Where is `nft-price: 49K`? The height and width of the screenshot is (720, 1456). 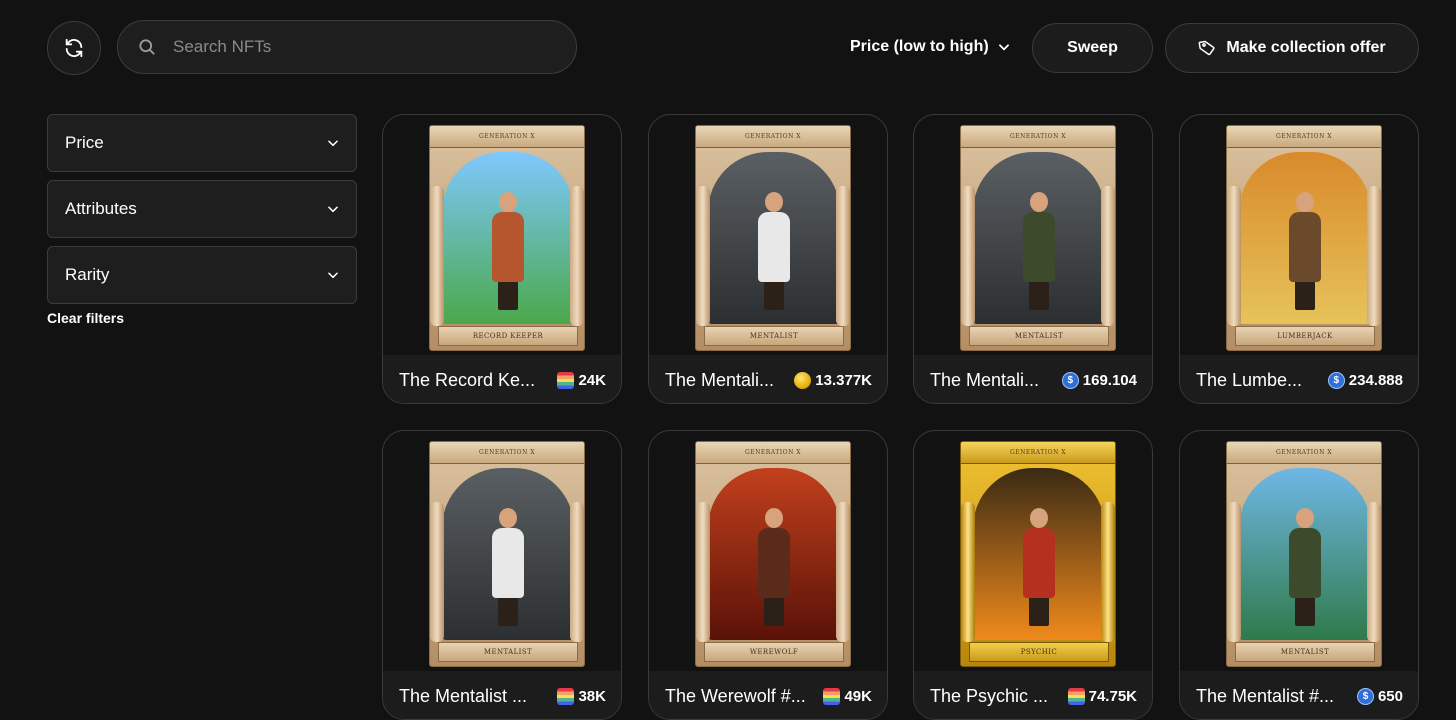
nft-price: 49K is located at coordinates (847, 696).